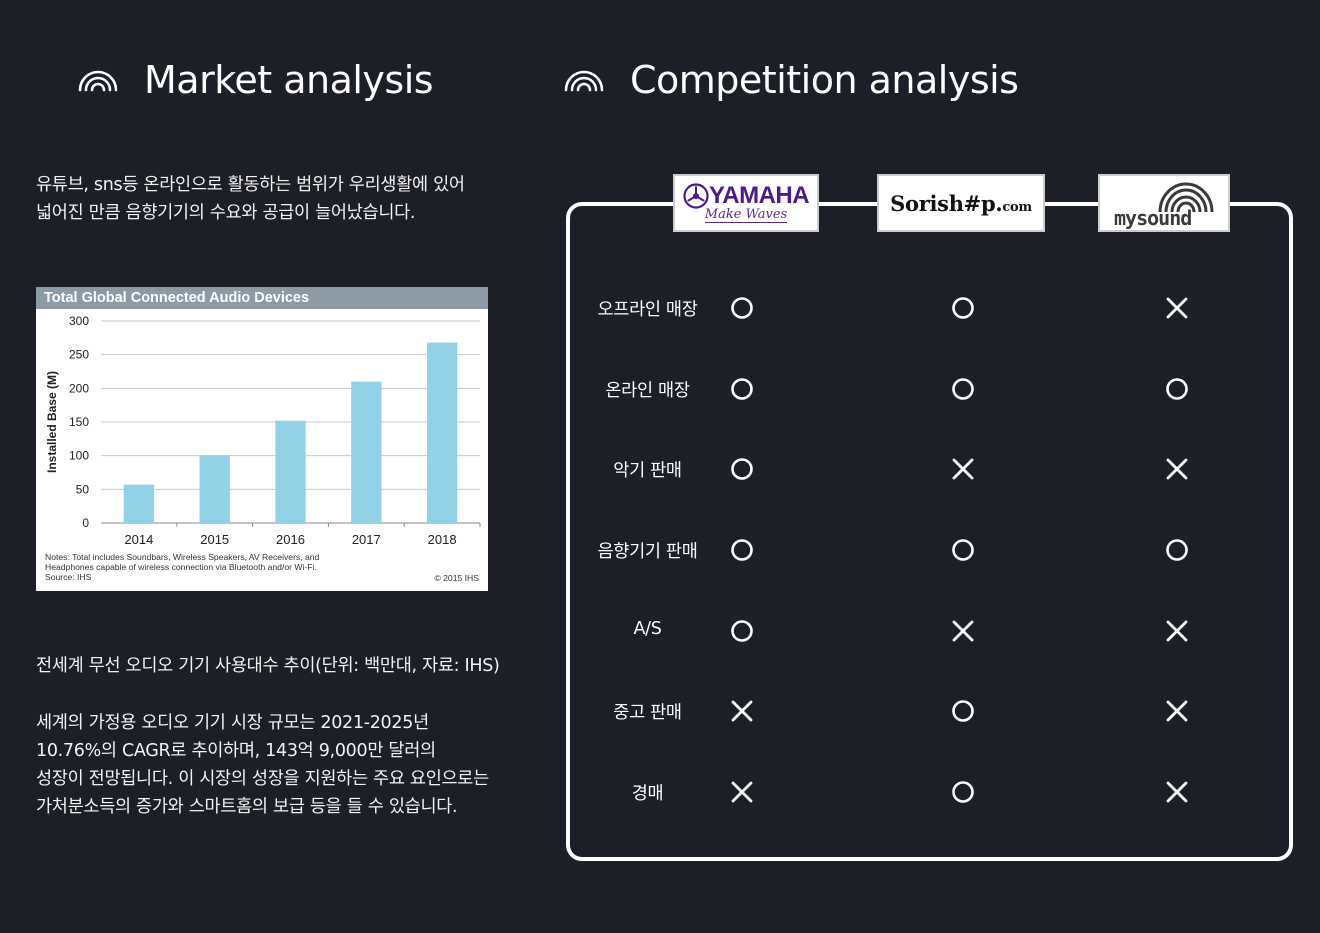 This screenshot has width=1320, height=933. Describe the element at coordinates (79, 422) in the screenshot. I see `y-tick-label: 150` at that location.